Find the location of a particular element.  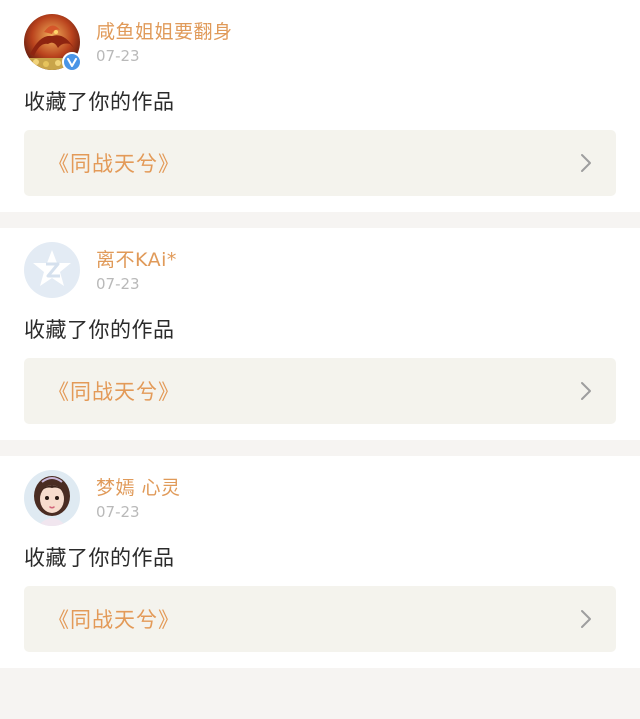

verified-v-icon is located at coordinates (72, 62).